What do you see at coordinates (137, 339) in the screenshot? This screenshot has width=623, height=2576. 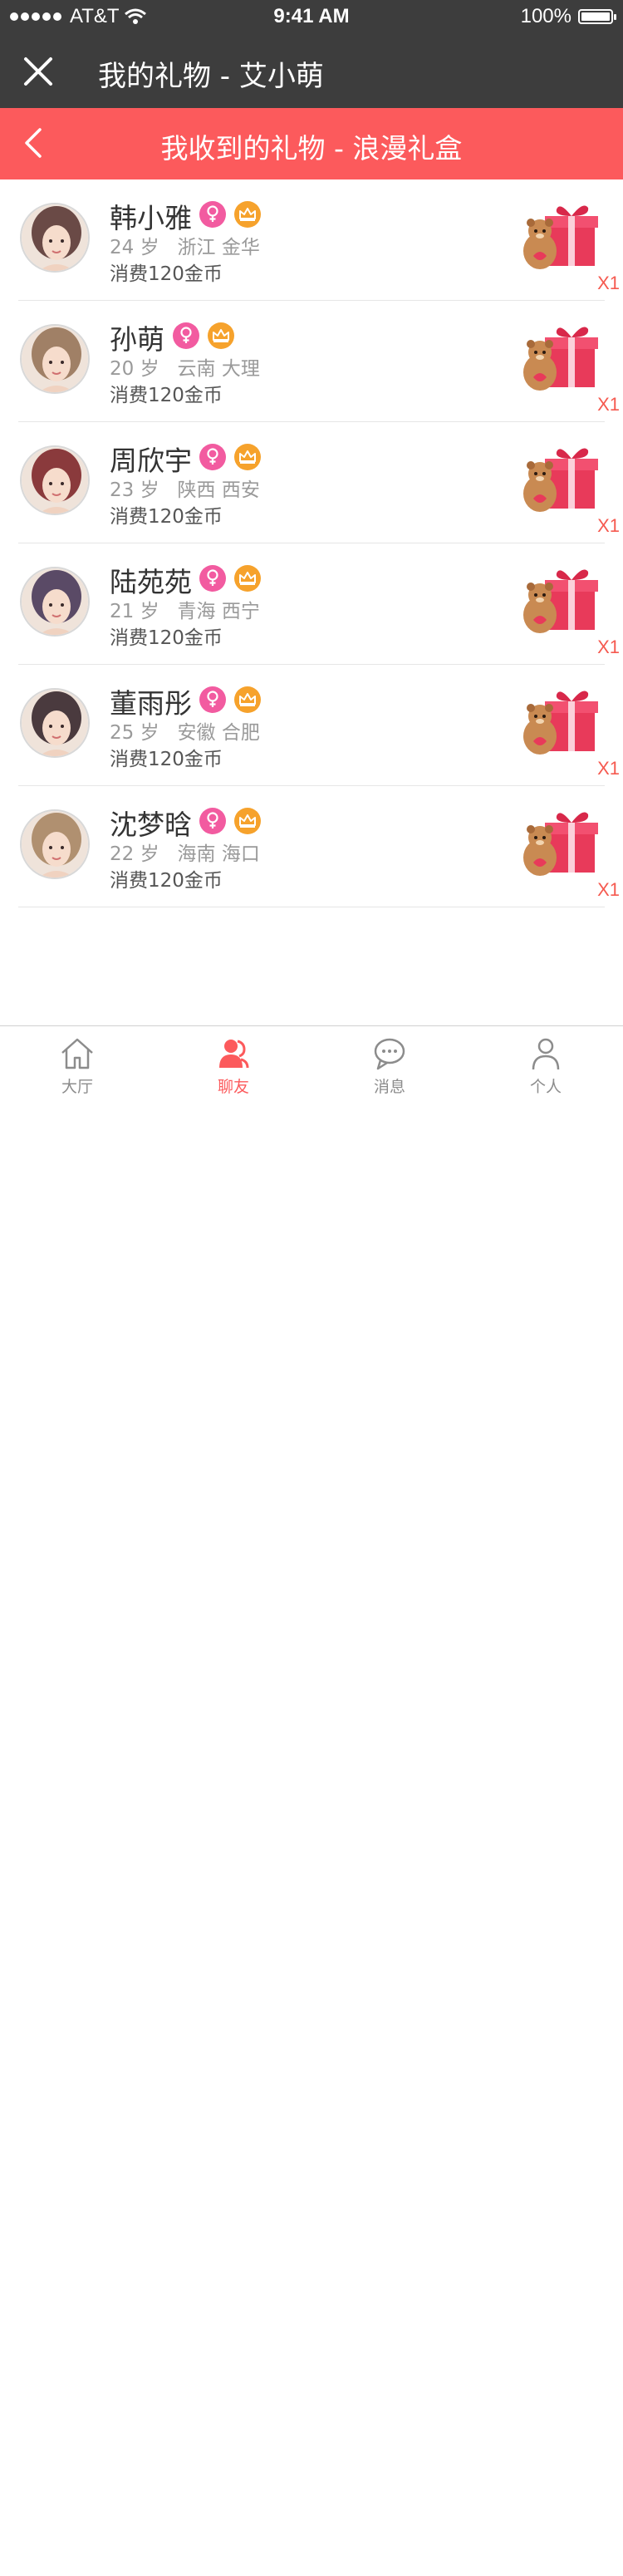 I see `user-name: 孙萌` at bounding box center [137, 339].